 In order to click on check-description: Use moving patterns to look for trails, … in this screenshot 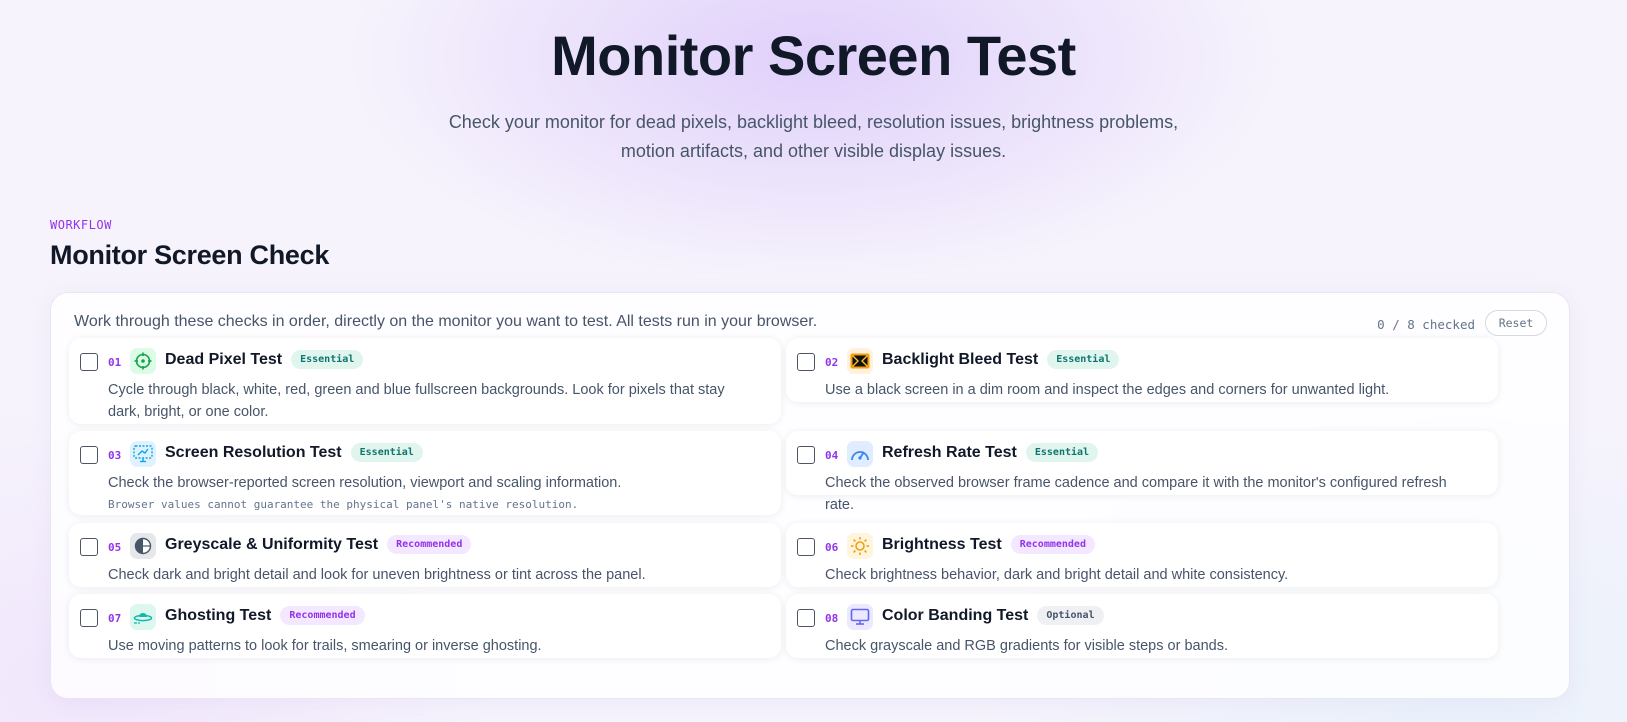, I will do `click(325, 646)`.